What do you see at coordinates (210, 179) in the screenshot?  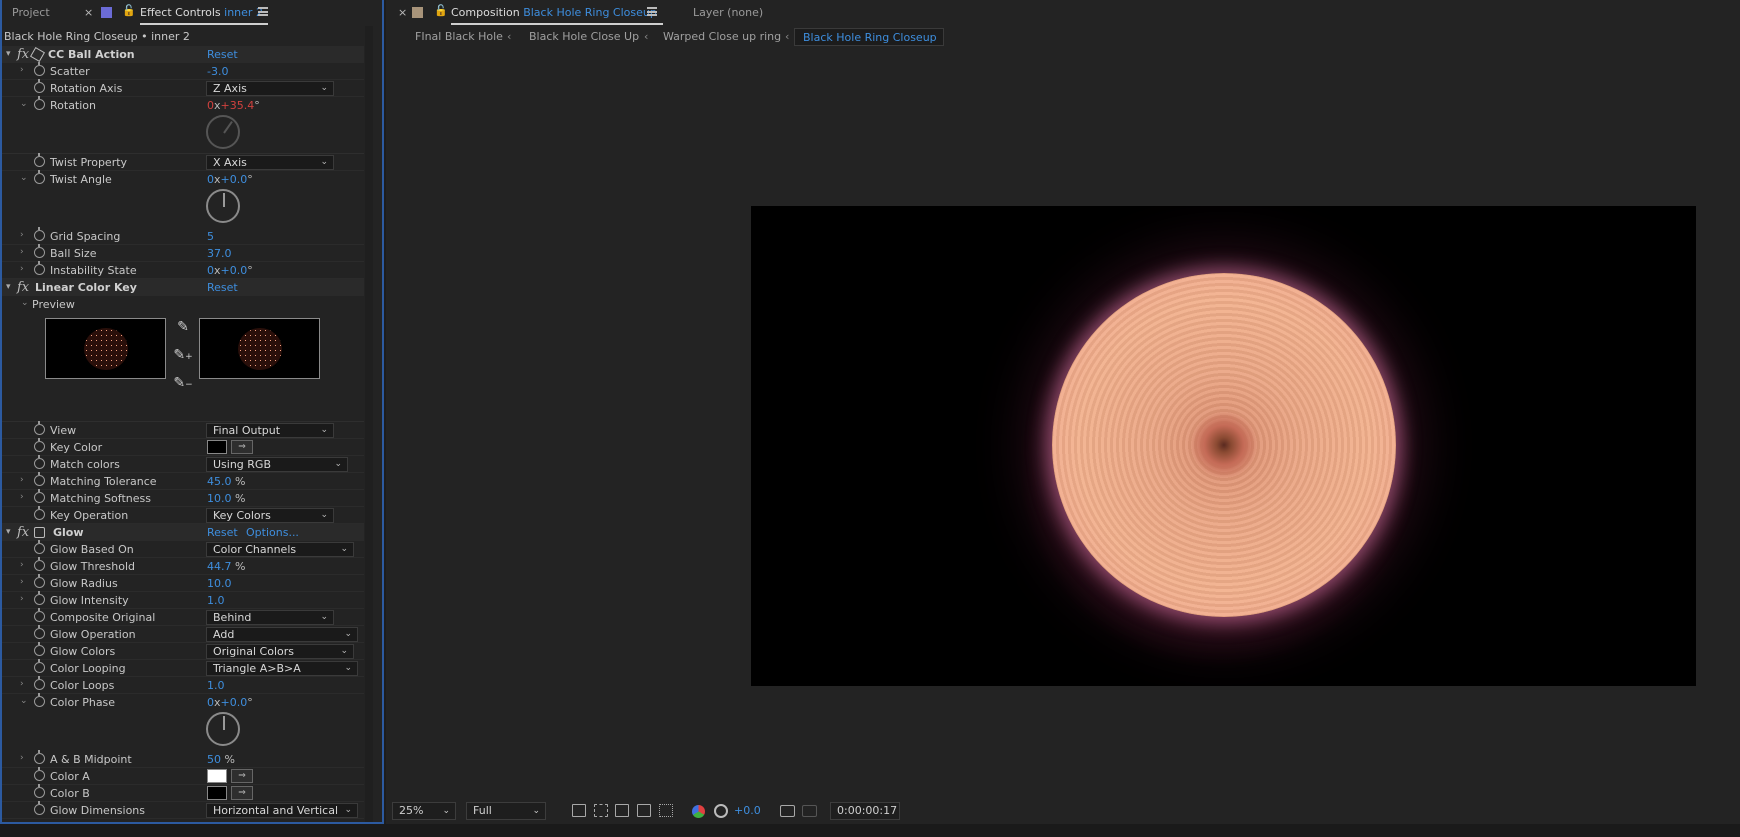 I see `twist-angle-revolutions: 0` at bounding box center [210, 179].